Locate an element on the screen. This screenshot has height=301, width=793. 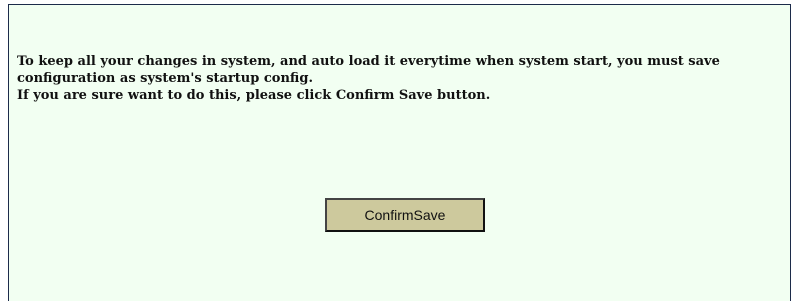
confirm-save-button: ConfirmSave is located at coordinates (405, 215).